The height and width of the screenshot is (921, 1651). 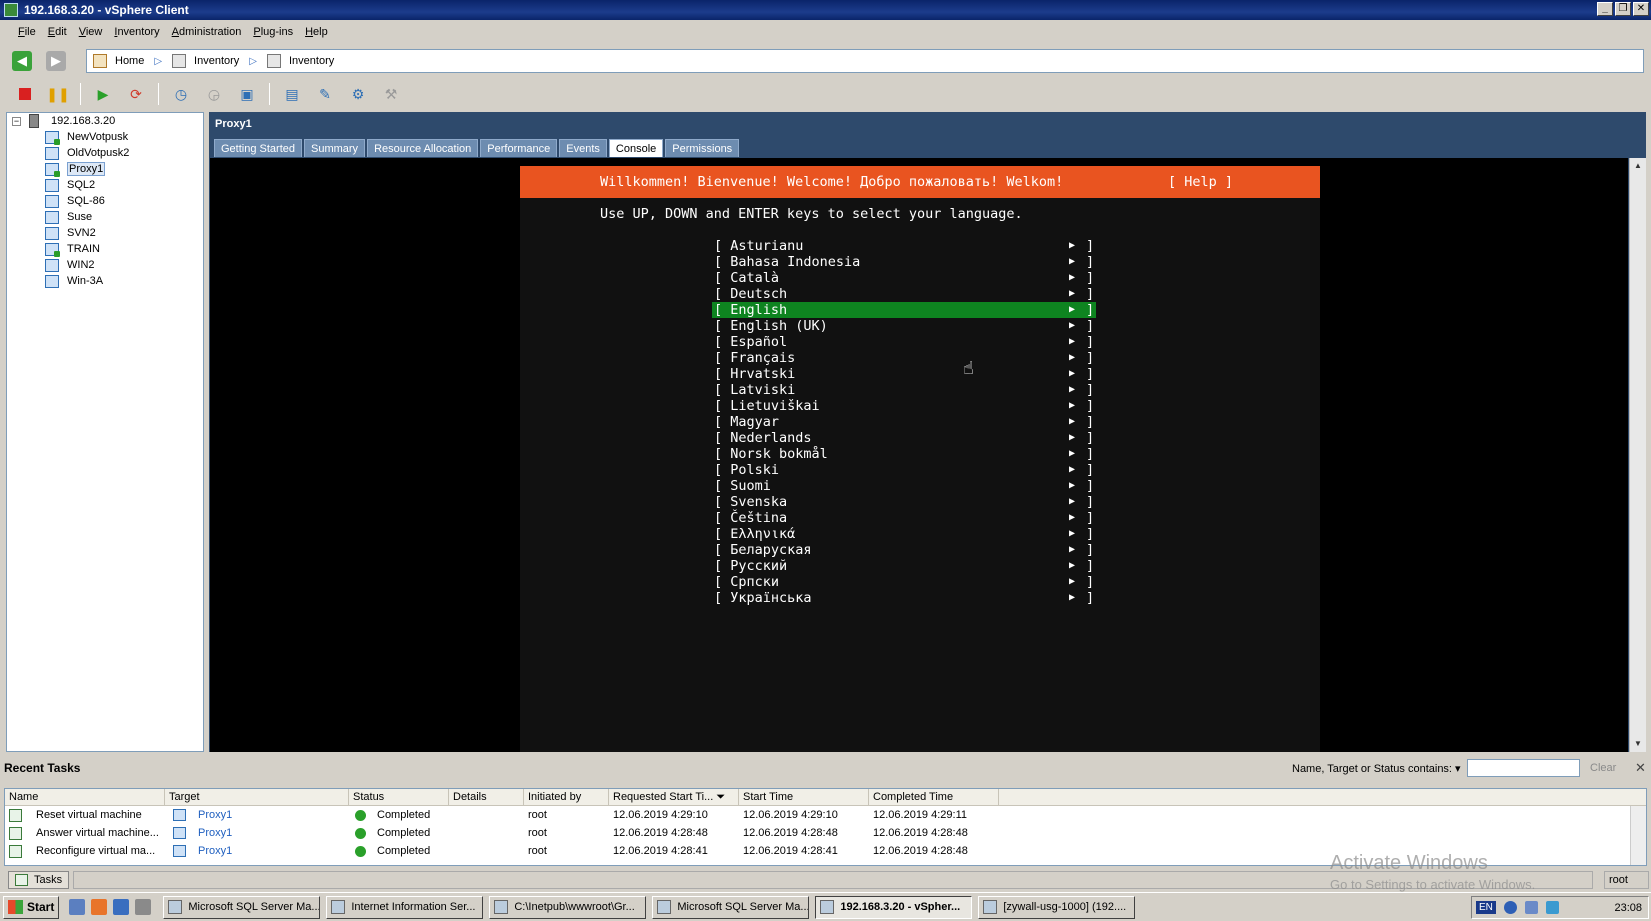 What do you see at coordinates (273, 32) in the screenshot?
I see `menu-plugins: Plug-ins` at bounding box center [273, 32].